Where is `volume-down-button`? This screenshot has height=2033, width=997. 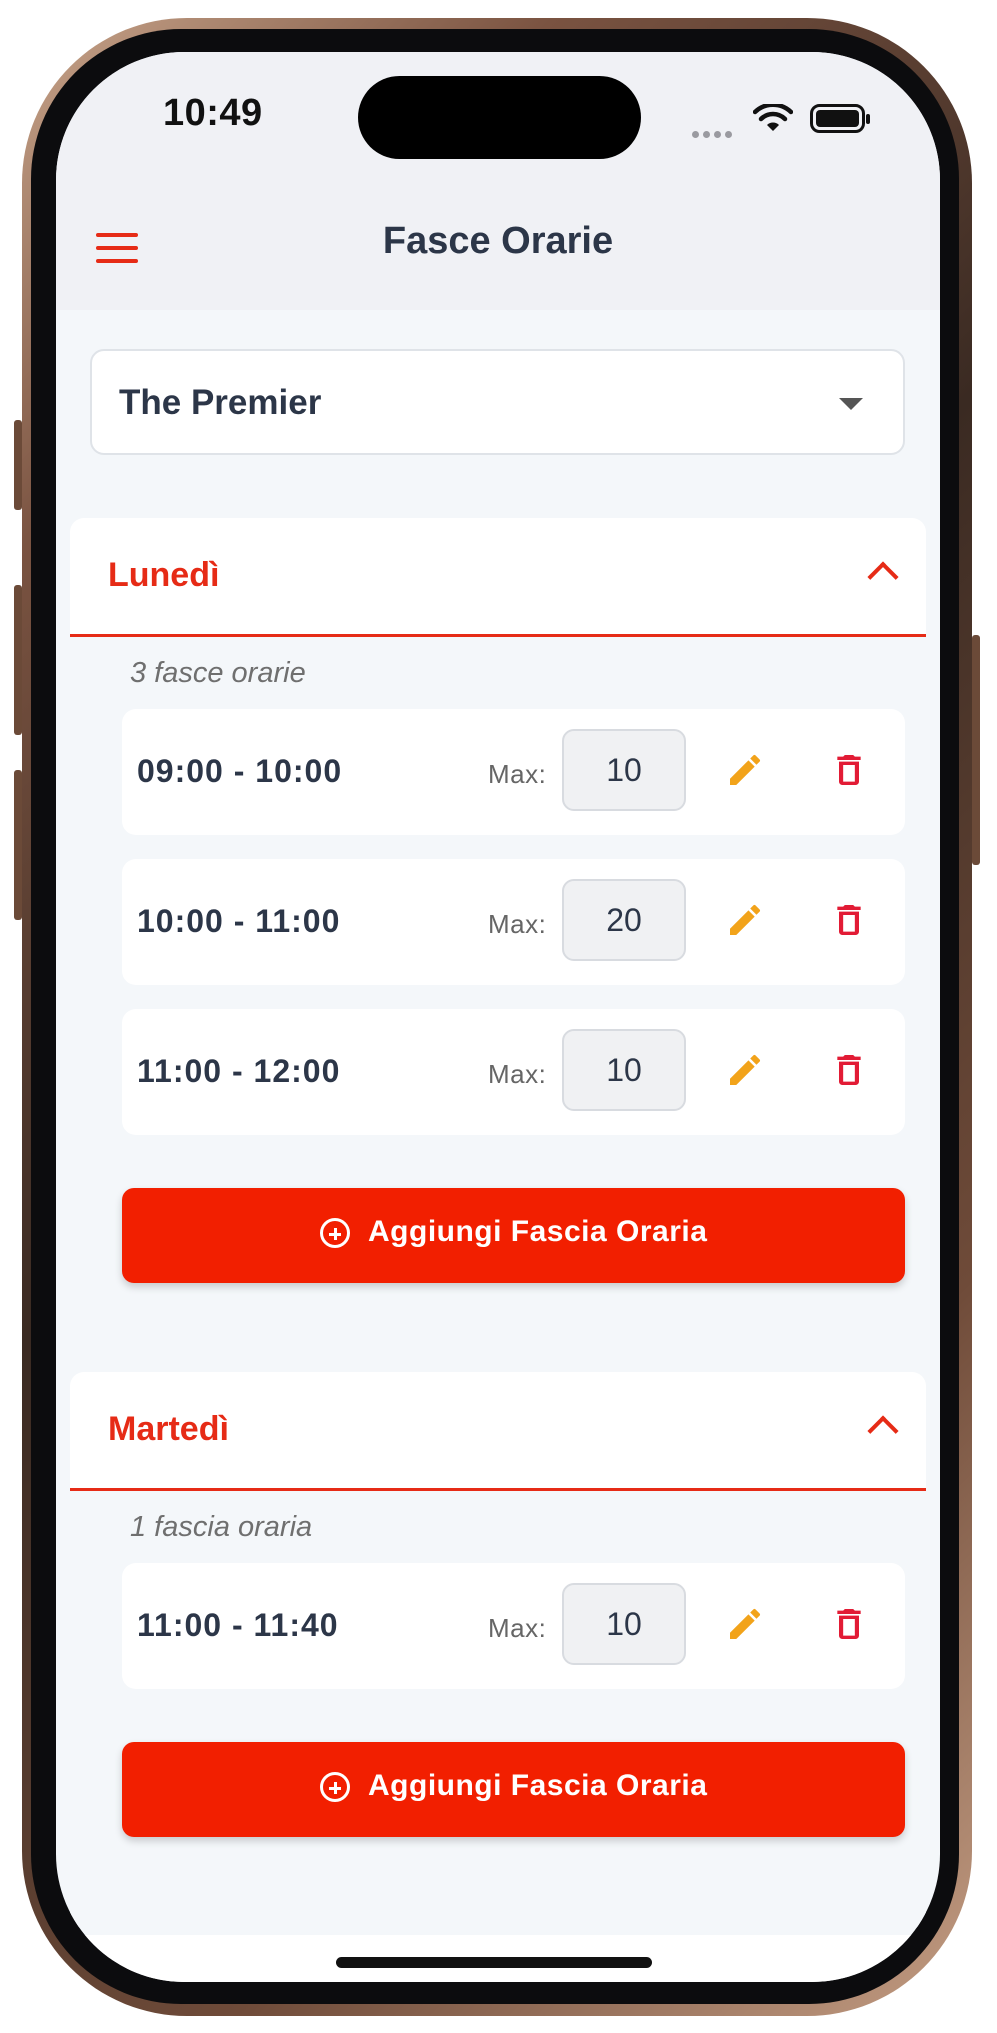
volume-down-button is located at coordinates (18, 845).